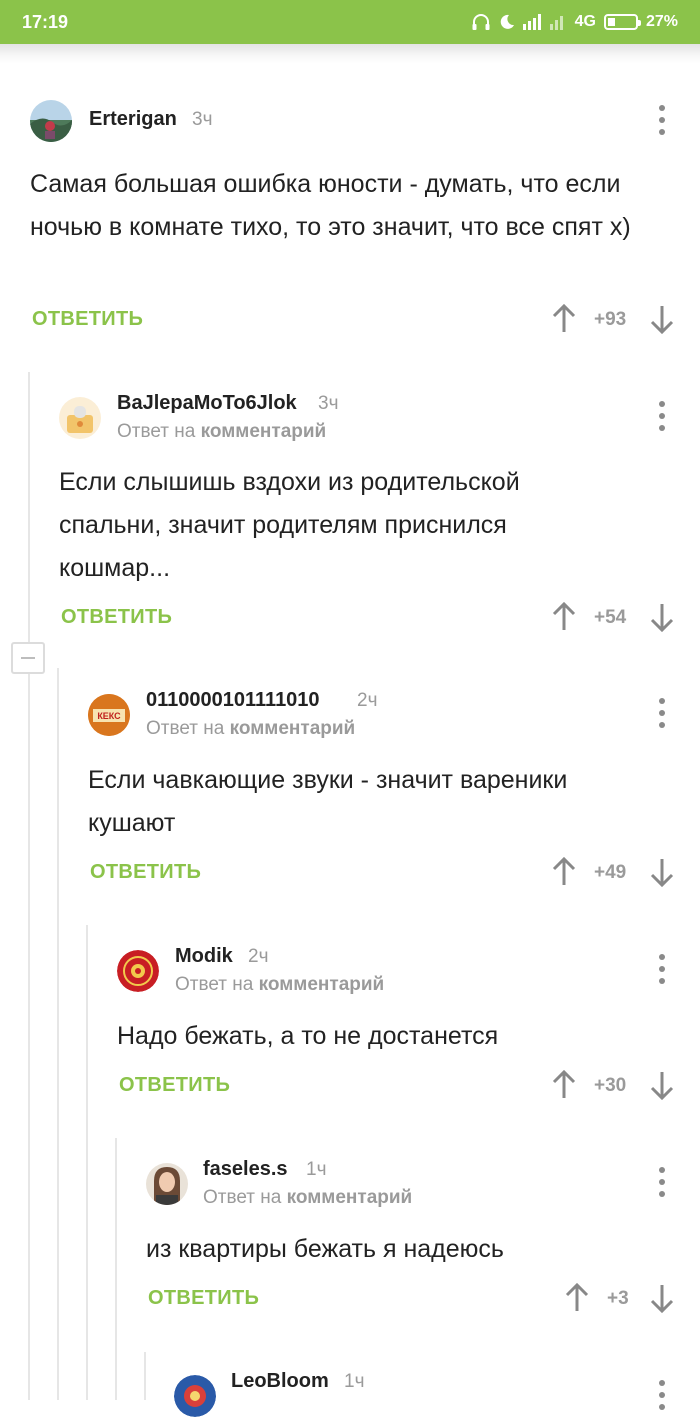  What do you see at coordinates (350, 54) in the screenshot?
I see `header-shadow` at bounding box center [350, 54].